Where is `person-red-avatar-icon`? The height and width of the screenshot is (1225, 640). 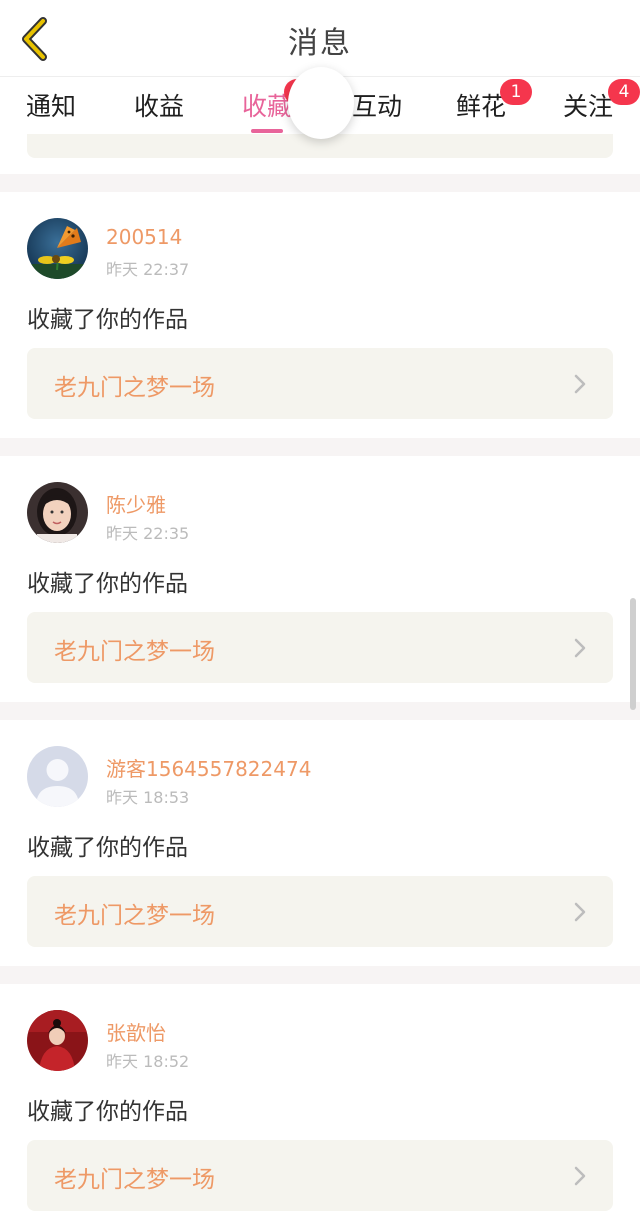 person-red-avatar-icon is located at coordinates (57, 1040).